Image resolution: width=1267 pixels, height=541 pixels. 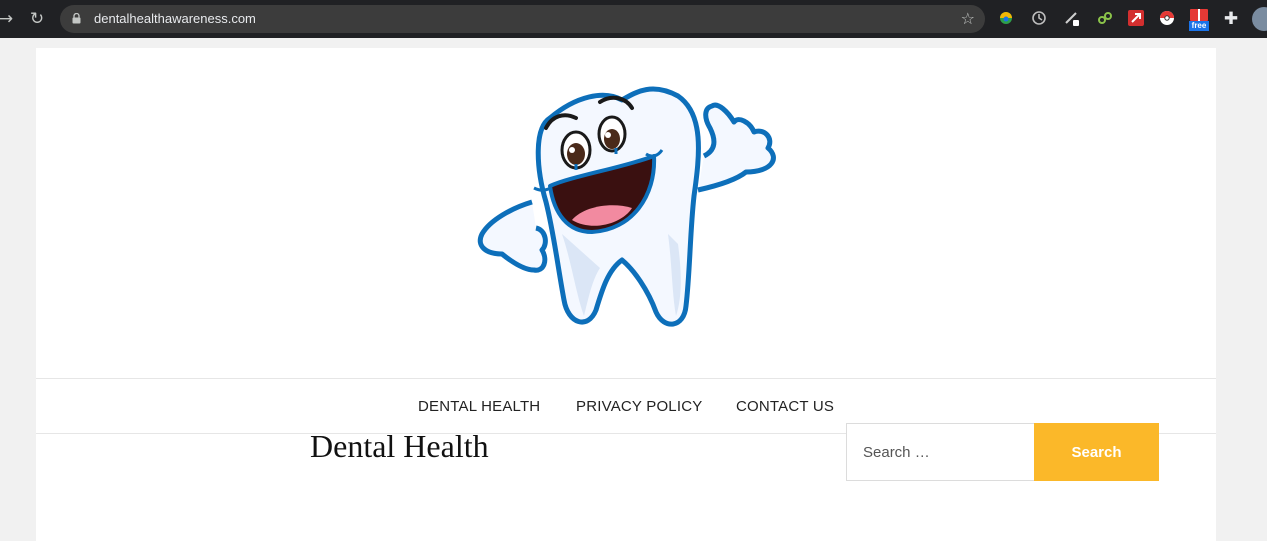 What do you see at coordinates (940, 452) in the screenshot?
I see `search-input` at bounding box center [940, 452].